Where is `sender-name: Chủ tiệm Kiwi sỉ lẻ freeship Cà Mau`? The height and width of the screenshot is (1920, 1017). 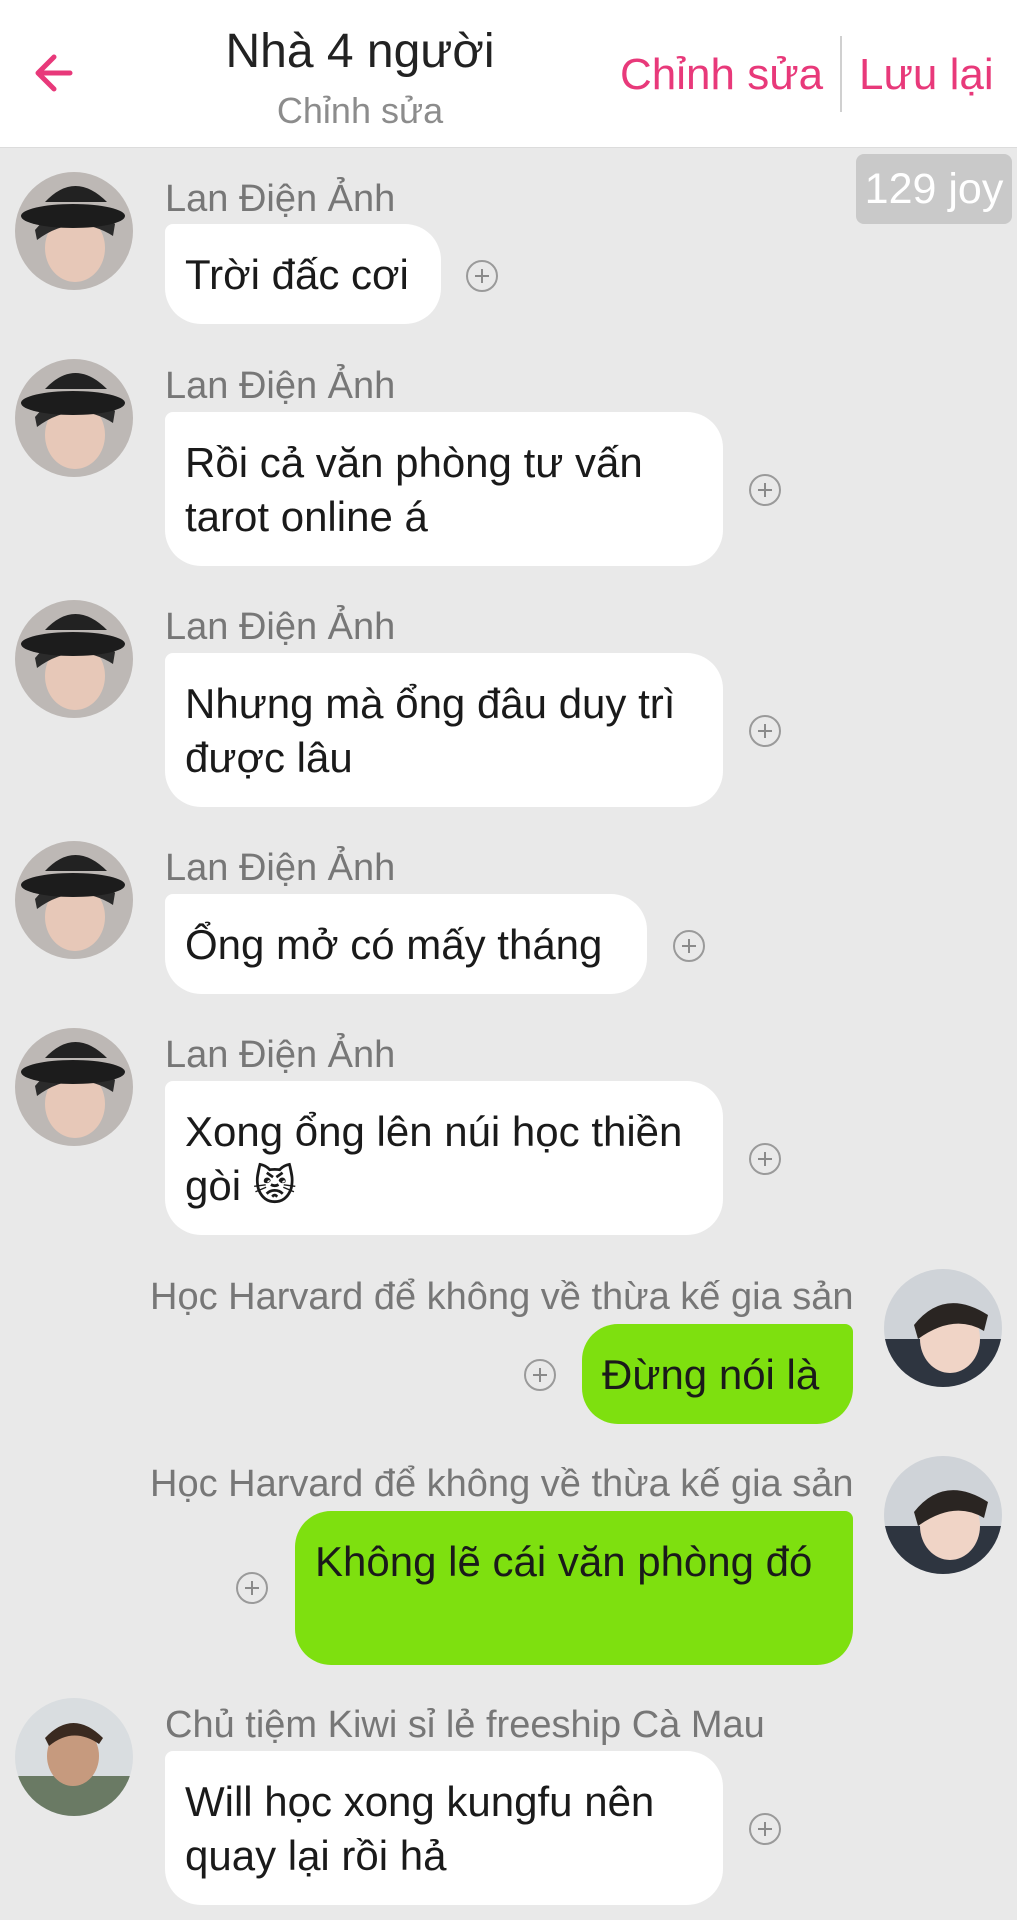
sender-name: Chủ tiệm Kiwi sỉ lẻ freeship Cà Mau is located at coordinates (465, 1725).